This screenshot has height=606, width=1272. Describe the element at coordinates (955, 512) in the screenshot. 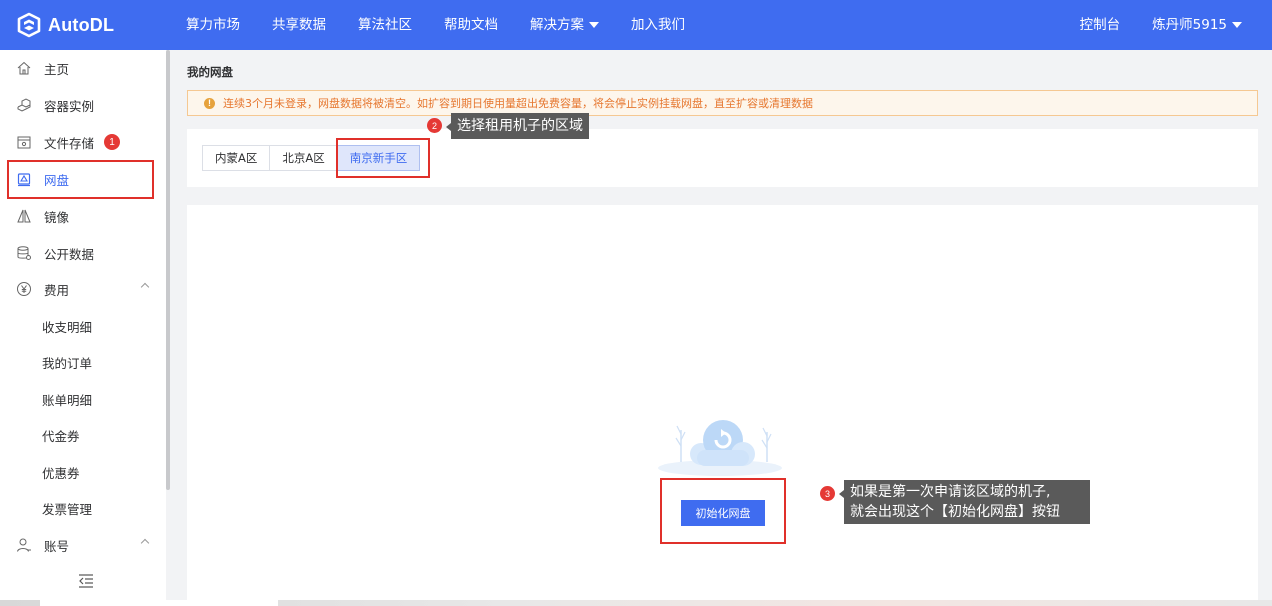

I see `step-3-line-2: 就会出现这个【初始化网盘】按钮` at that location.